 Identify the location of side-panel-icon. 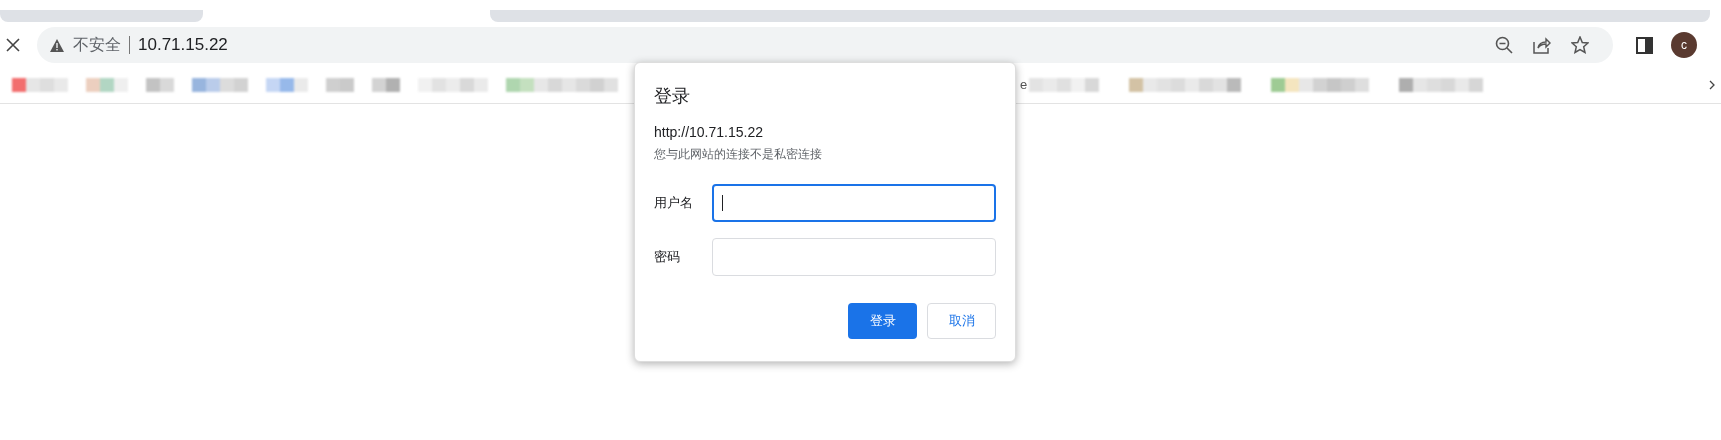
(1644, 45).